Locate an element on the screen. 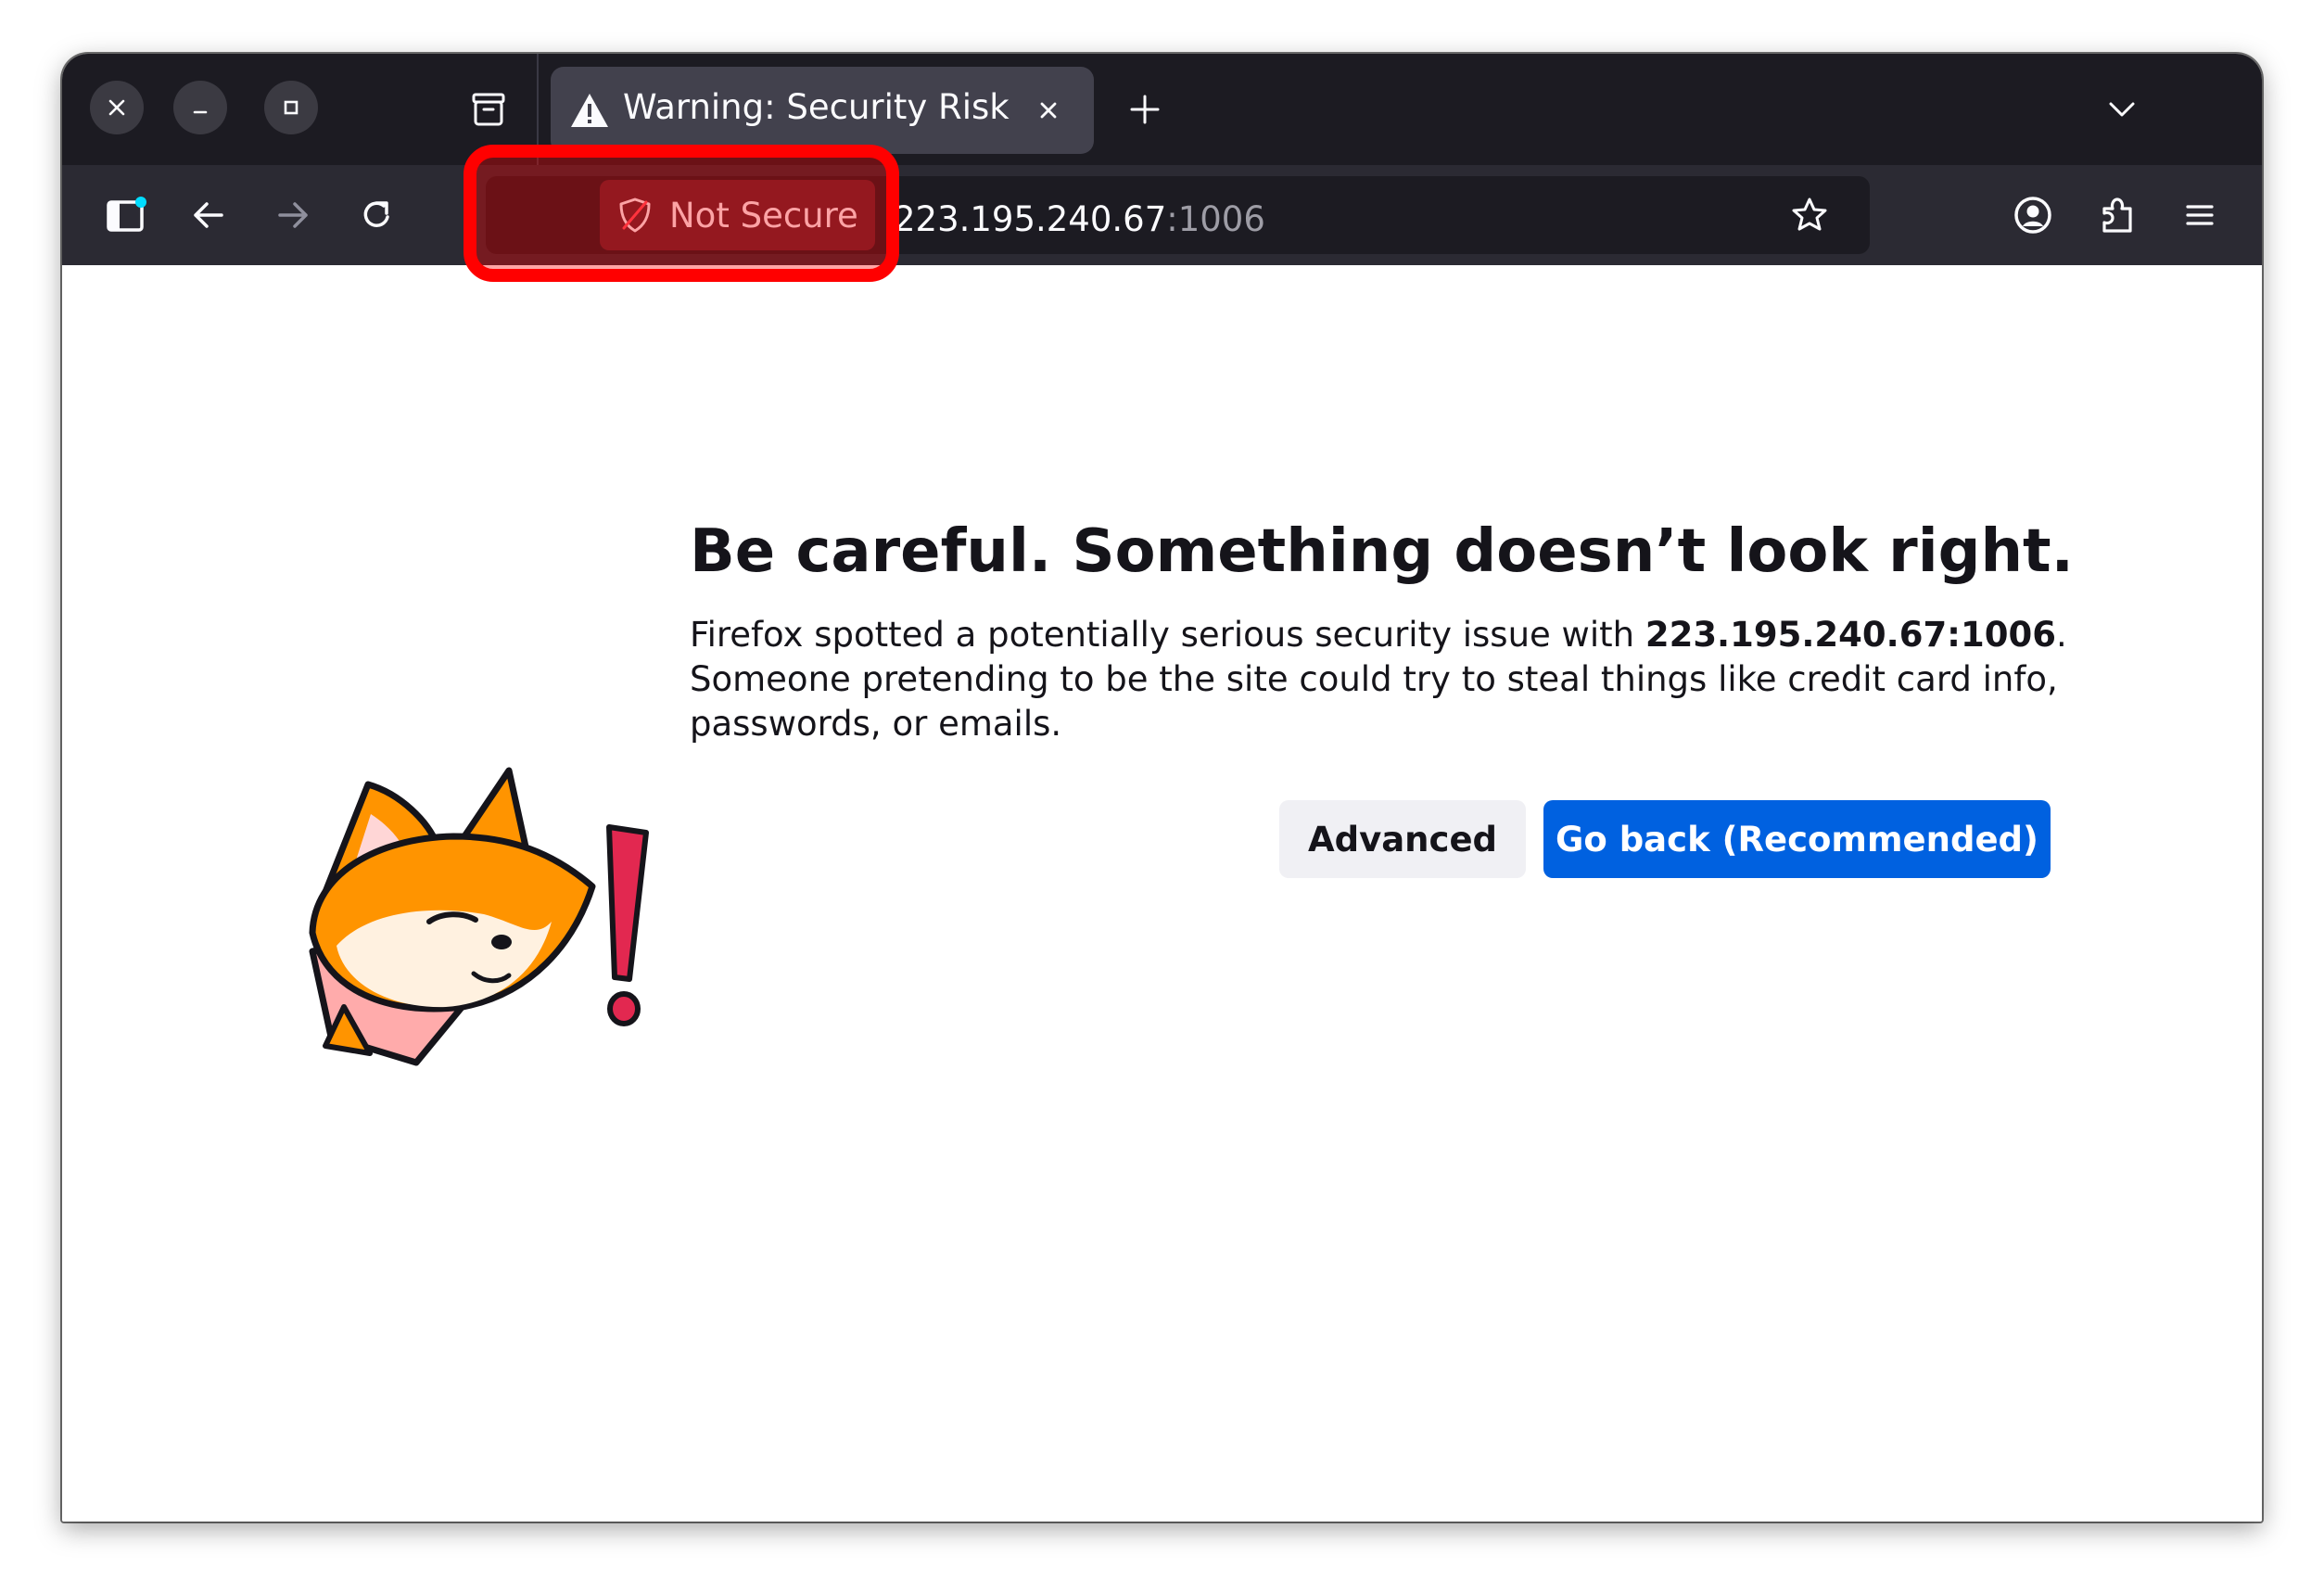 This screenshot has width=2324, height=1592. puzzle-piece-icon is located at coordinates (2117, 215).